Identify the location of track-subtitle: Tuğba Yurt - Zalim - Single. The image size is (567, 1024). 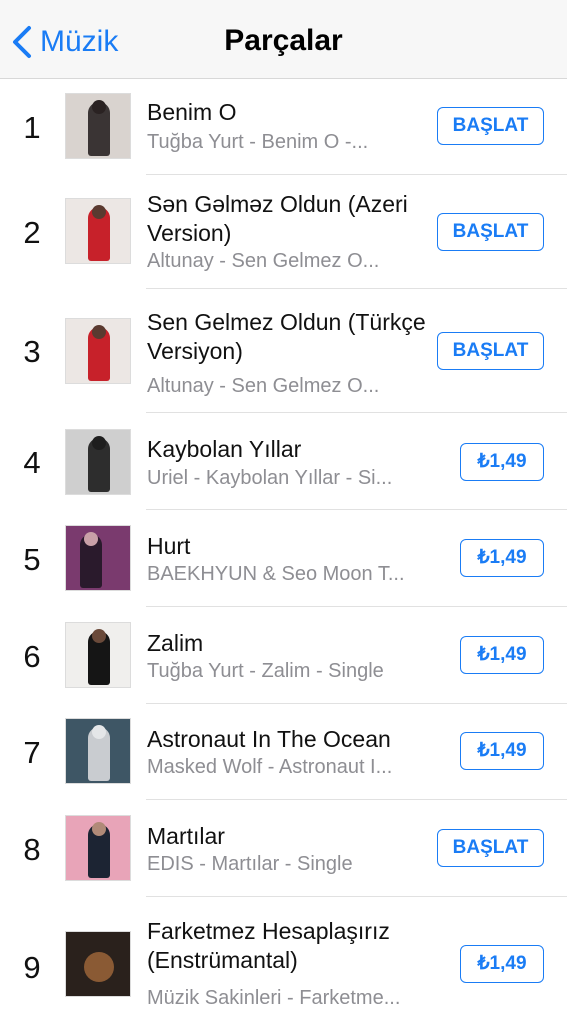
(265, 671).